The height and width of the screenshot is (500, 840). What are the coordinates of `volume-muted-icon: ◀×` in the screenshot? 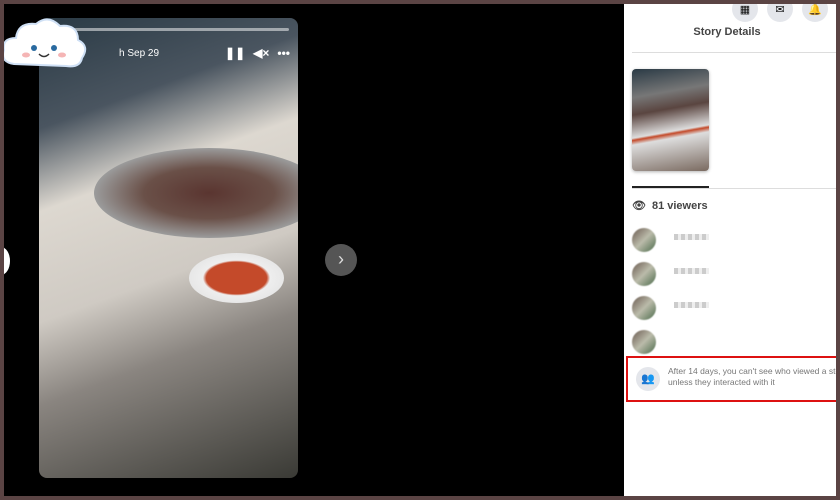 It's located at (261, 53).